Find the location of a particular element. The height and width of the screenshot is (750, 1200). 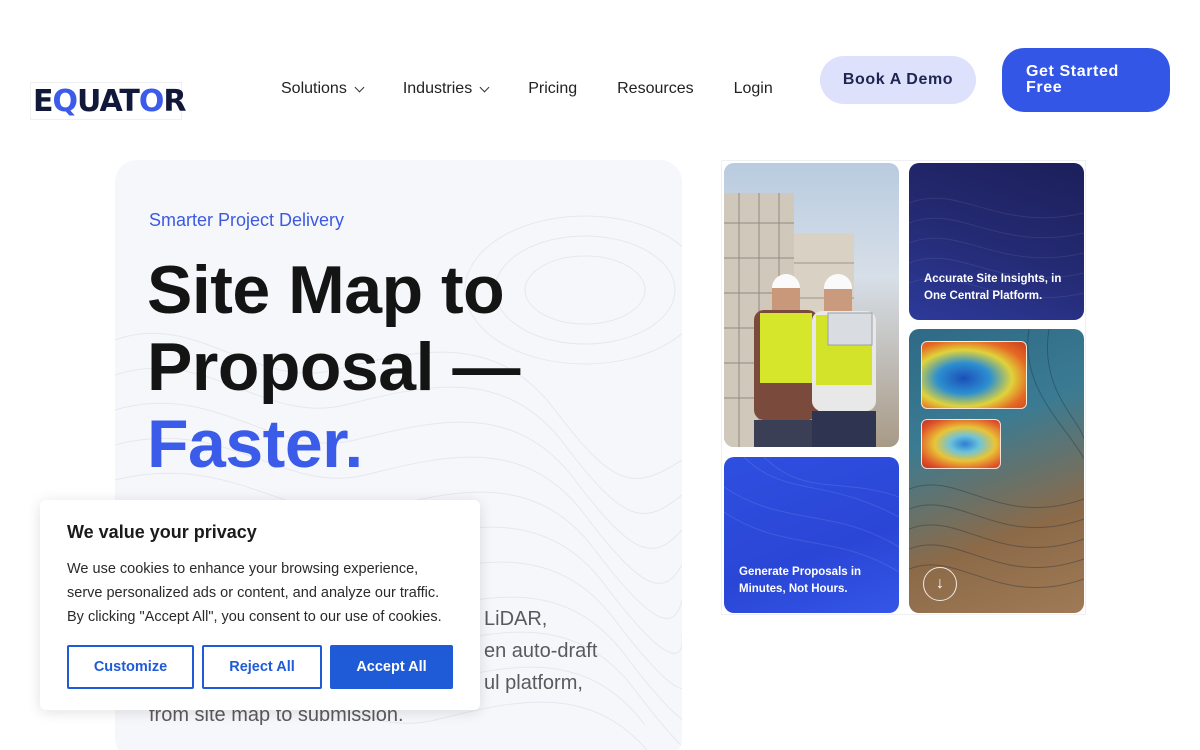

hero-headline: Site Map to Proposal — Faster. is located at coordinates (333, 367).